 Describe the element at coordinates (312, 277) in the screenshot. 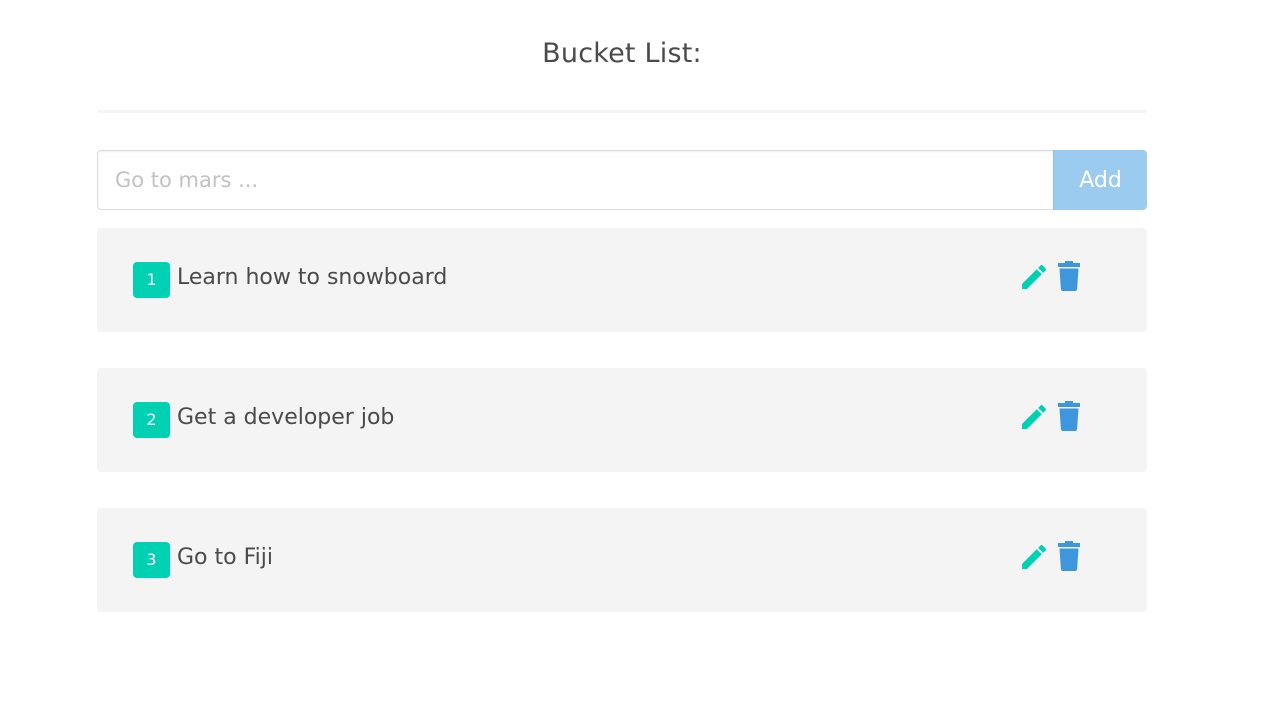

I see `item-text: Learn how to snowboard` at that location.